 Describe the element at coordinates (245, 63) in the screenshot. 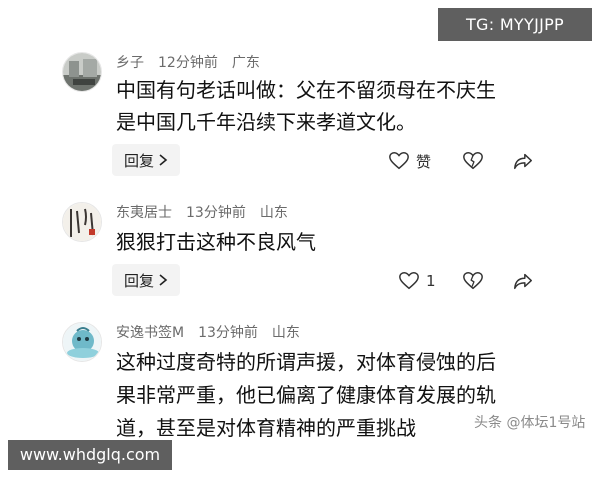

I see `location: 广东` at that location.